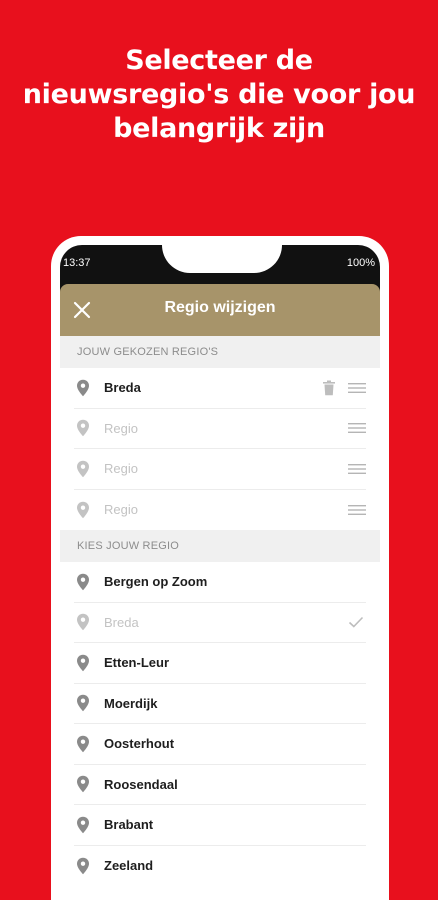 The height and width of the screenshot is (900, 438). I want to click on region-label: Brabant, so click(129, 825).